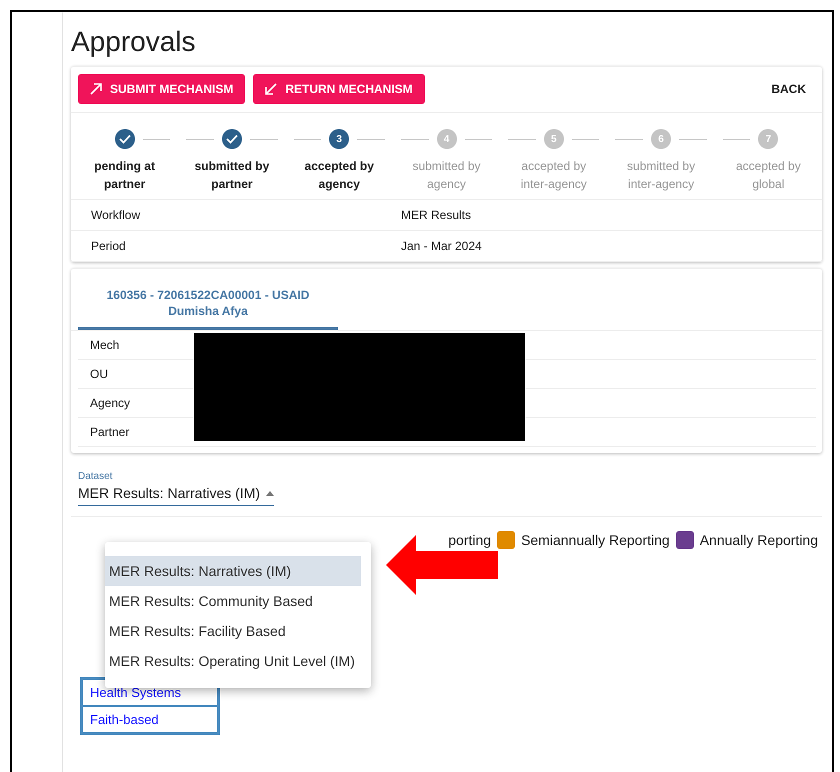 This screenshot has height=772, width=840. I want to click on menu-item: MER Results: Community Based, so click(233, 601).